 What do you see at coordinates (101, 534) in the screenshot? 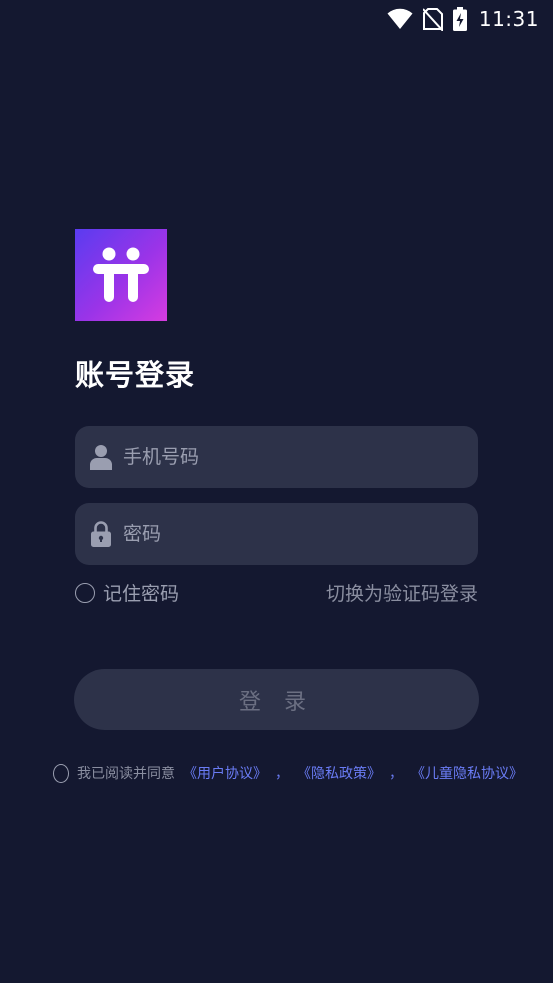
I see `lock-icon` at bounding box center [101, 534].